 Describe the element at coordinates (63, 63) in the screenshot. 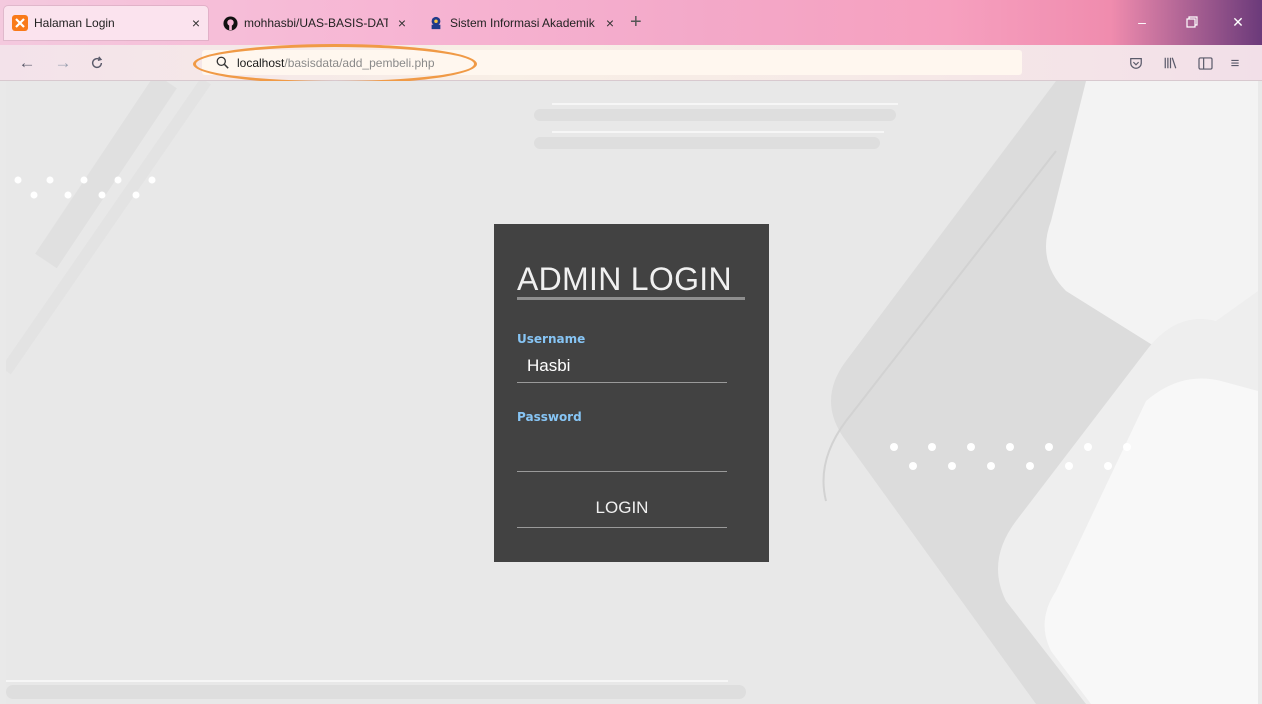

I see `forward-icon: →` at that location.